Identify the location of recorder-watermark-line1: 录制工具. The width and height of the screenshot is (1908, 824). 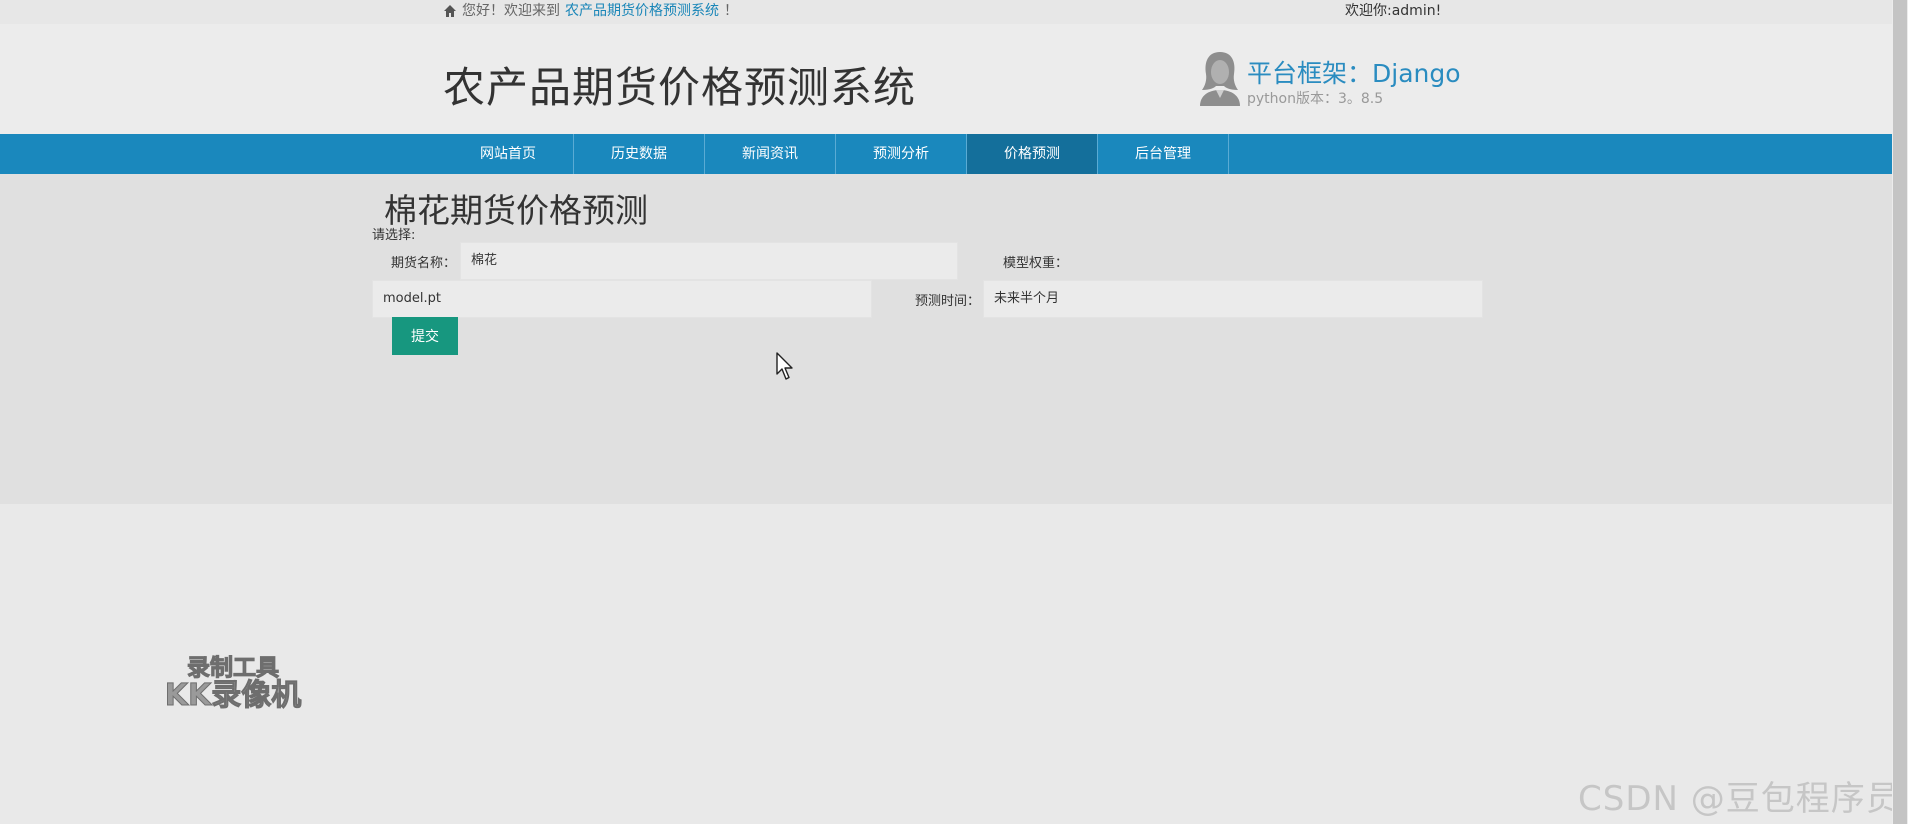
(233, 668).